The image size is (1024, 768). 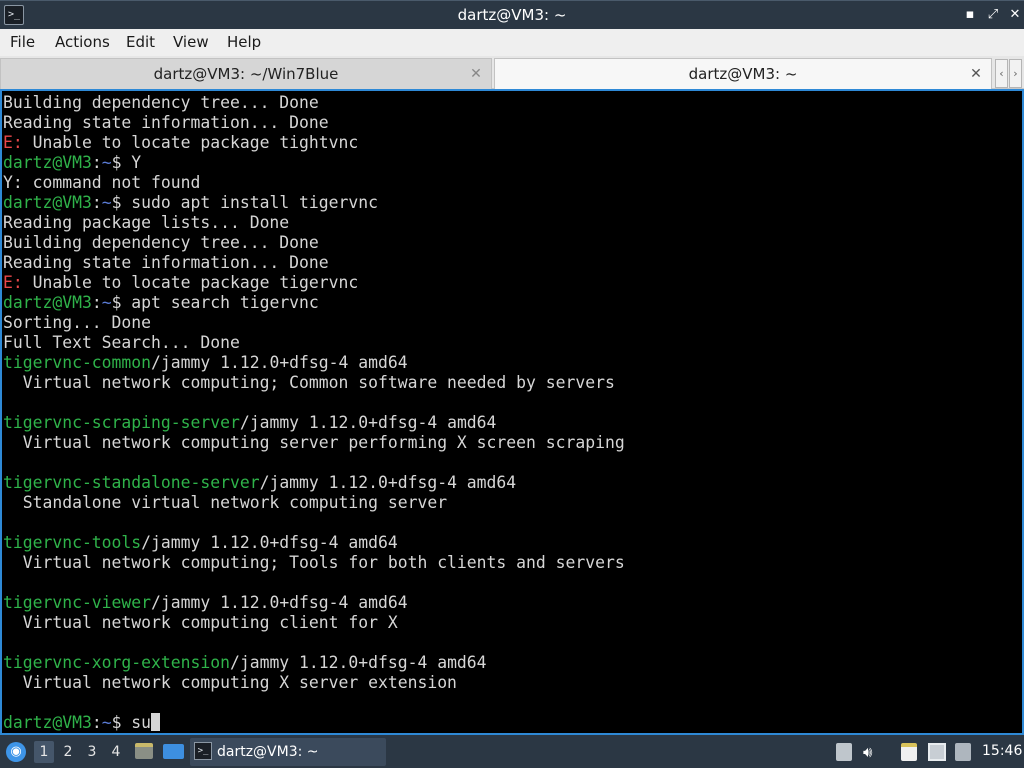 I want to click on task-button-terminal: >_ dartz@VM3: ~, so click(x=288, y=752).